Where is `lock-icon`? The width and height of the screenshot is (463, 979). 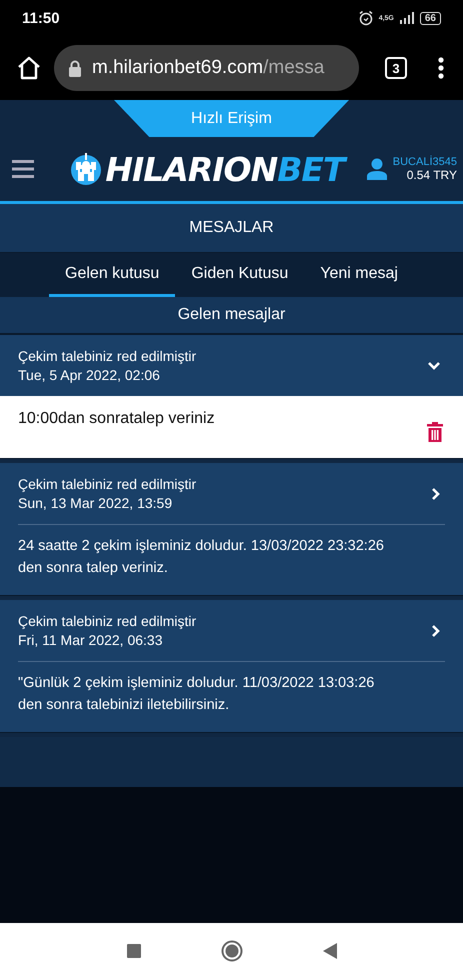
lock-icon is located at coordinates (75, 68).